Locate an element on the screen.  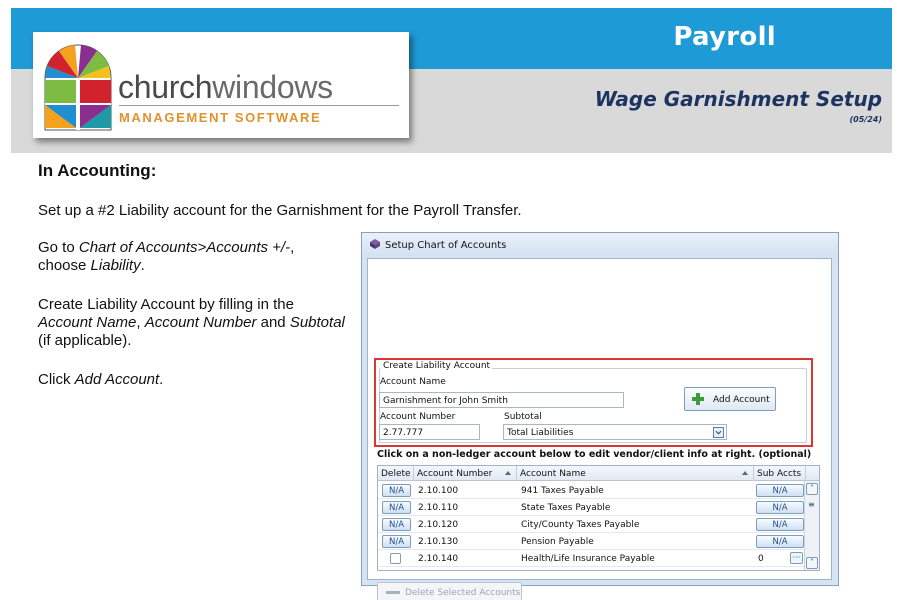
account-name-cell: City/County Taxes Payable is located at coordinates (580, 525).